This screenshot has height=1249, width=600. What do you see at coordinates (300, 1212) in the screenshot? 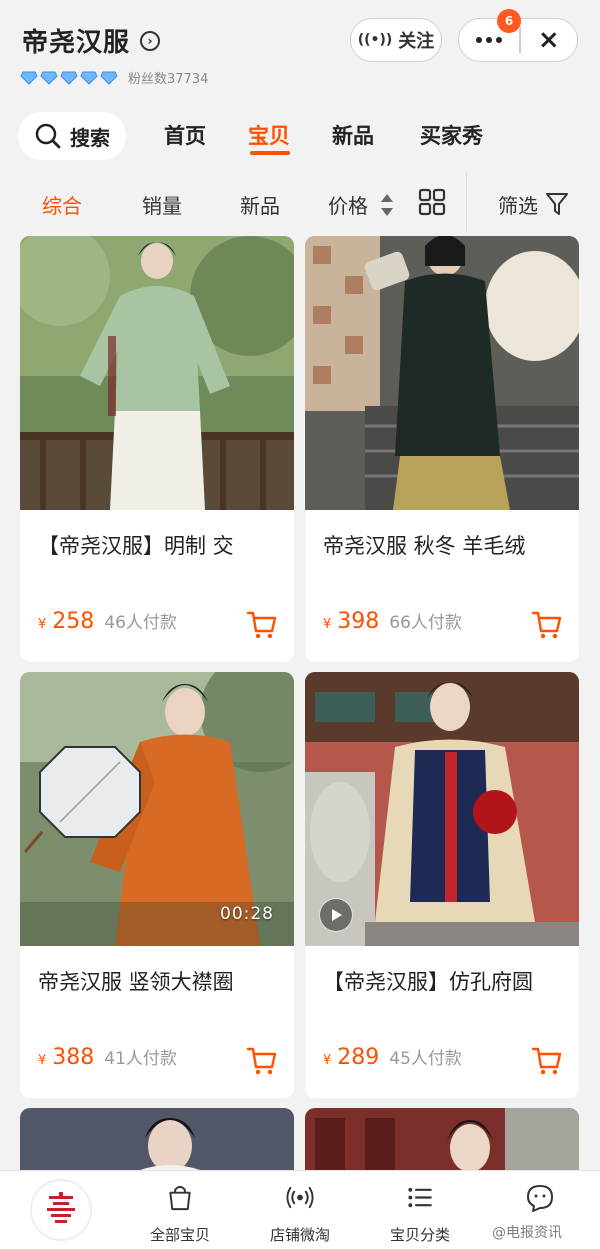
I see `nav-shop-feed: 店铺微淘` at bounding box center [300, 1212].